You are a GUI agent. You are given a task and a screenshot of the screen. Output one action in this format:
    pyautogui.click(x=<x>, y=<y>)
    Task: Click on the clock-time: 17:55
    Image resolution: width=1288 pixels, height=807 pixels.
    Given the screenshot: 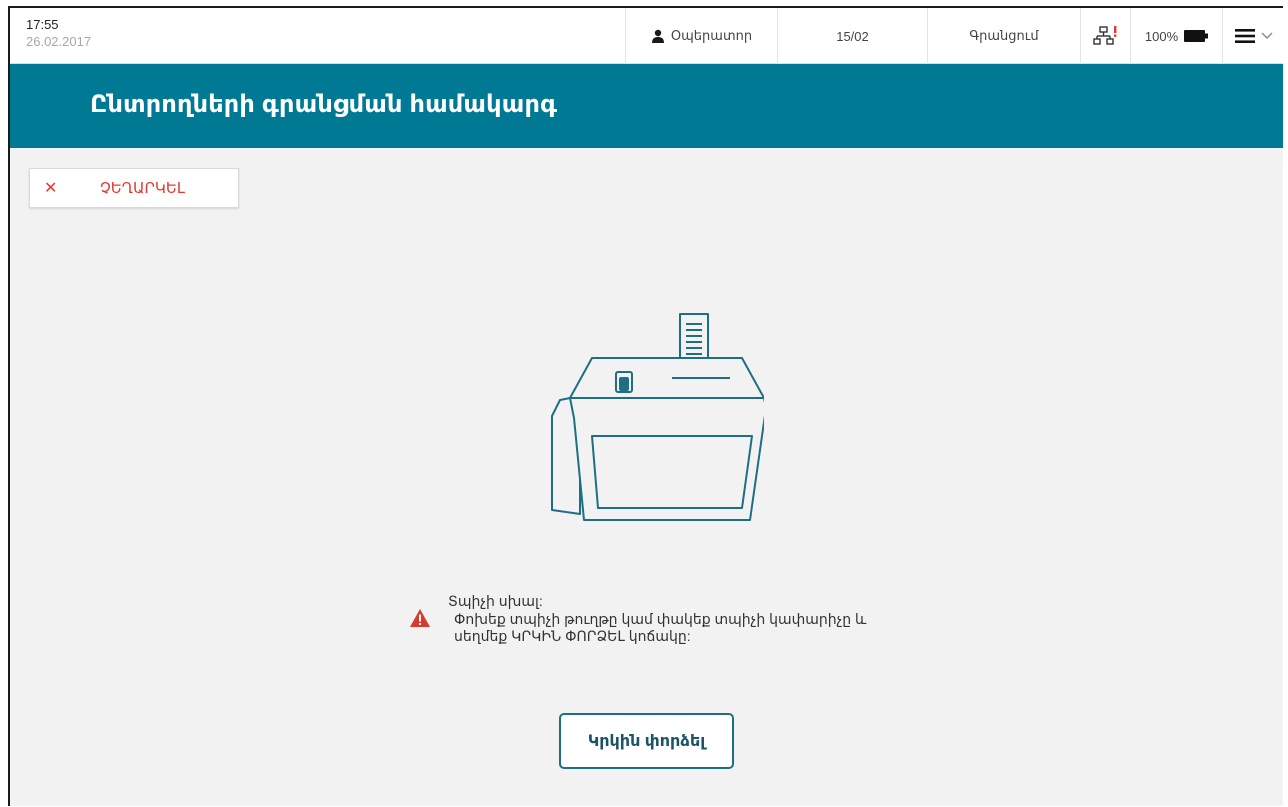 What is the action you would take?
    pyautogui.click(x=42, y=24)
    